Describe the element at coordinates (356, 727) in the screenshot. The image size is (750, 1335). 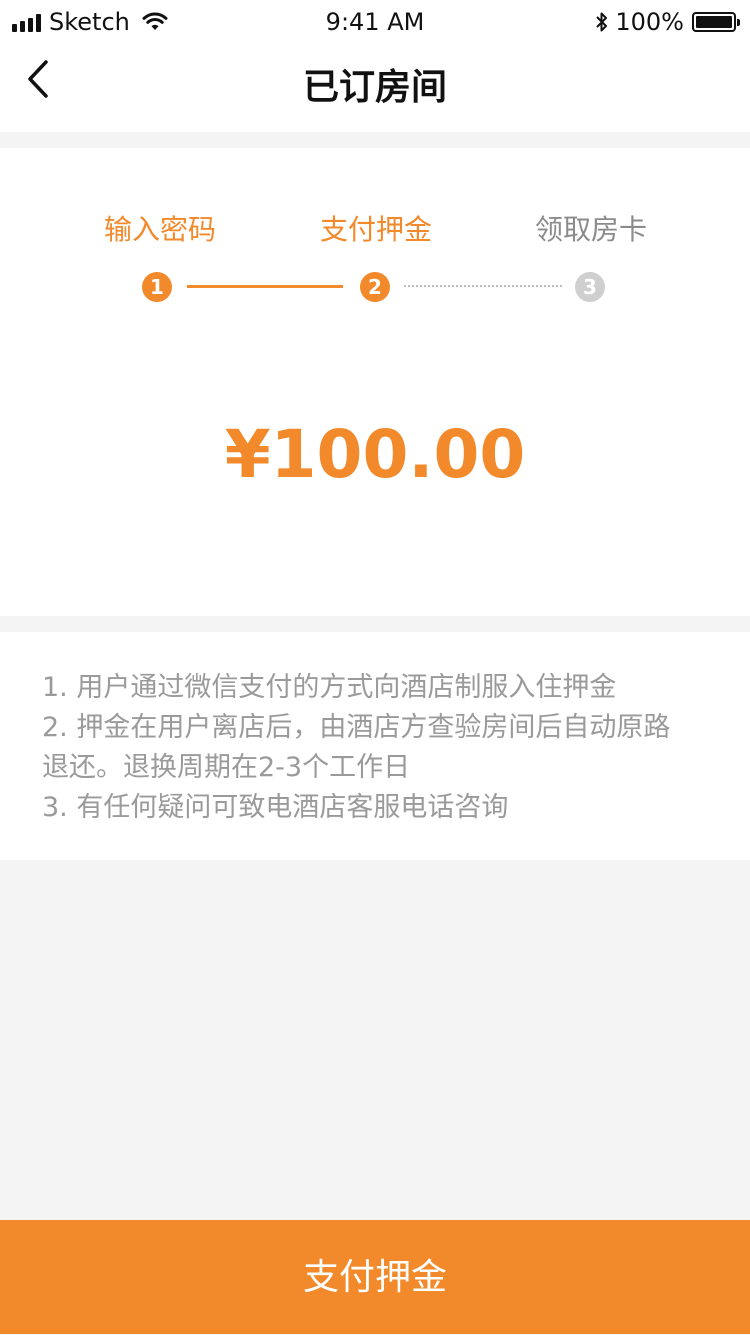
I see `note-line-2: 2. 押金在用户离店后，由酒店方查验房间后自动原路` at that location.